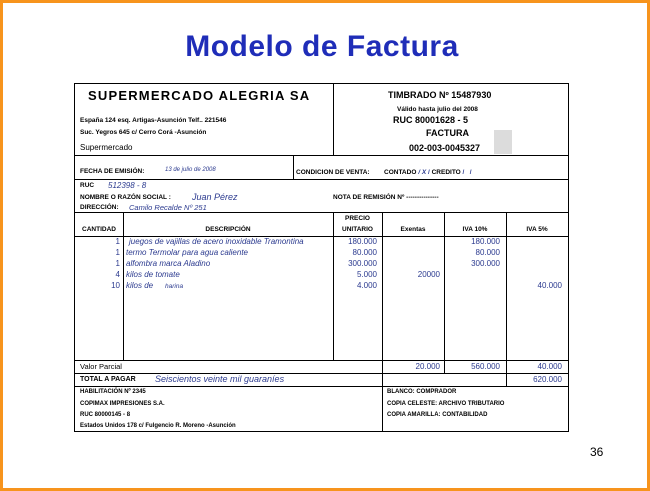 The image size is (650, 491). What do you see at coordinates (168, 207) in the screenshot?
I see `direccion-value: Camilo Recalde Nº 251` at bounding box center [168, 207].